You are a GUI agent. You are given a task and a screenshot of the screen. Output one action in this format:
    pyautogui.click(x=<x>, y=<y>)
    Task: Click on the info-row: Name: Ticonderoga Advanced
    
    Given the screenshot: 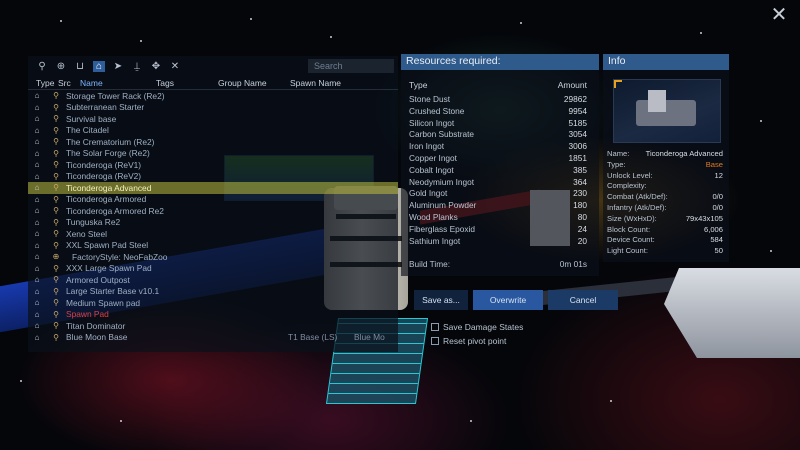 What is the action you would take?
    pyautogui.click(x=666, y=154)
    